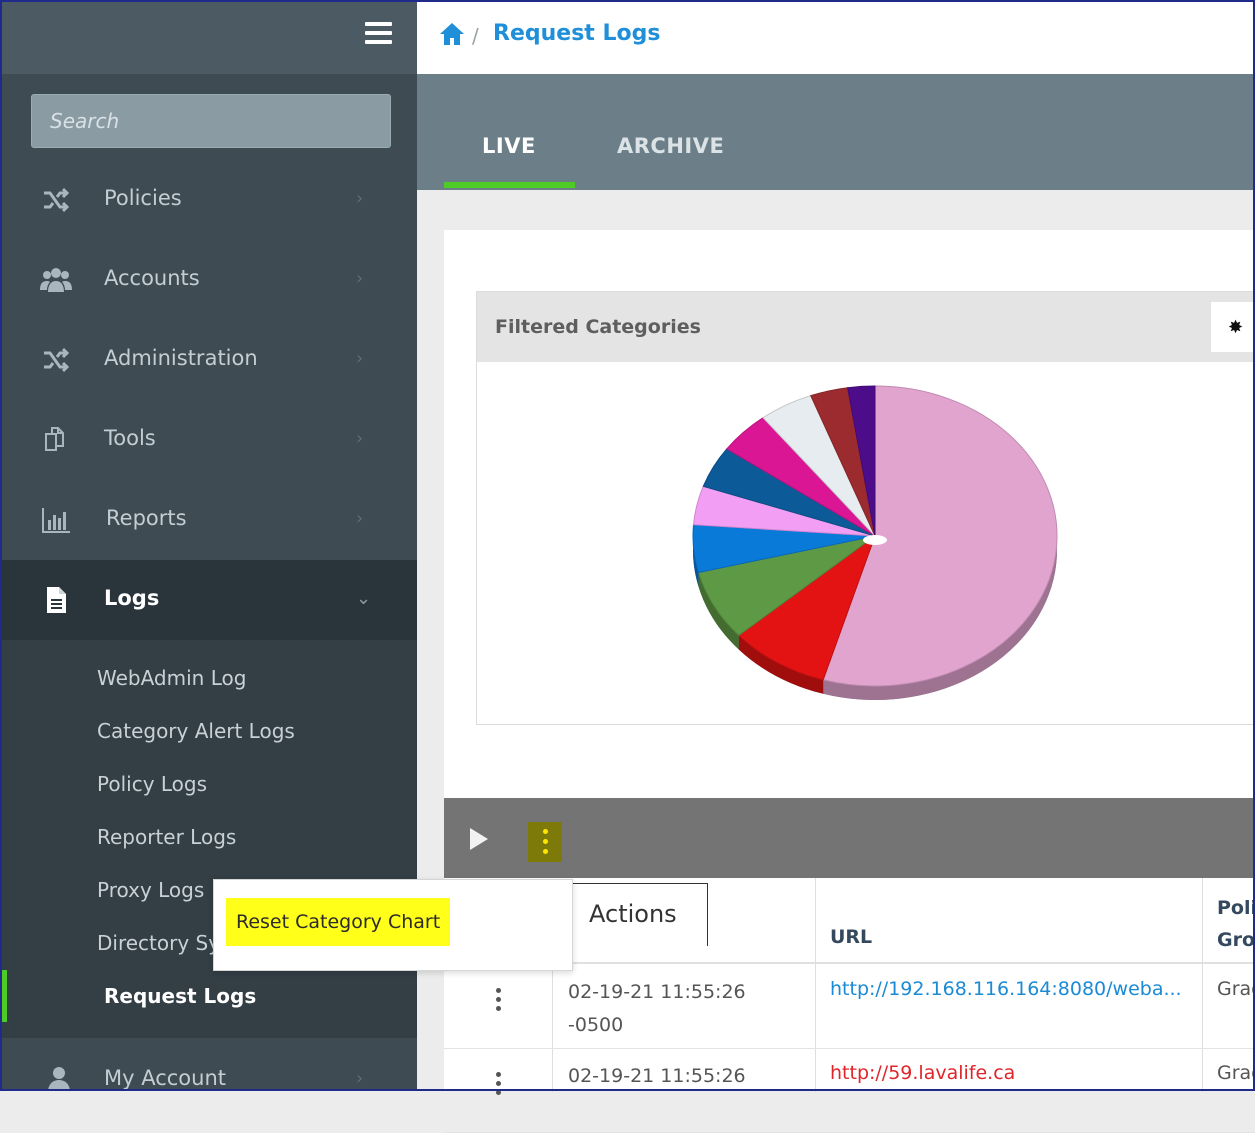  What do you see at coordinates (181, 358) in the screenshot?
I see `sidebar-item-label: Administration` at bounding box center [181, 358].